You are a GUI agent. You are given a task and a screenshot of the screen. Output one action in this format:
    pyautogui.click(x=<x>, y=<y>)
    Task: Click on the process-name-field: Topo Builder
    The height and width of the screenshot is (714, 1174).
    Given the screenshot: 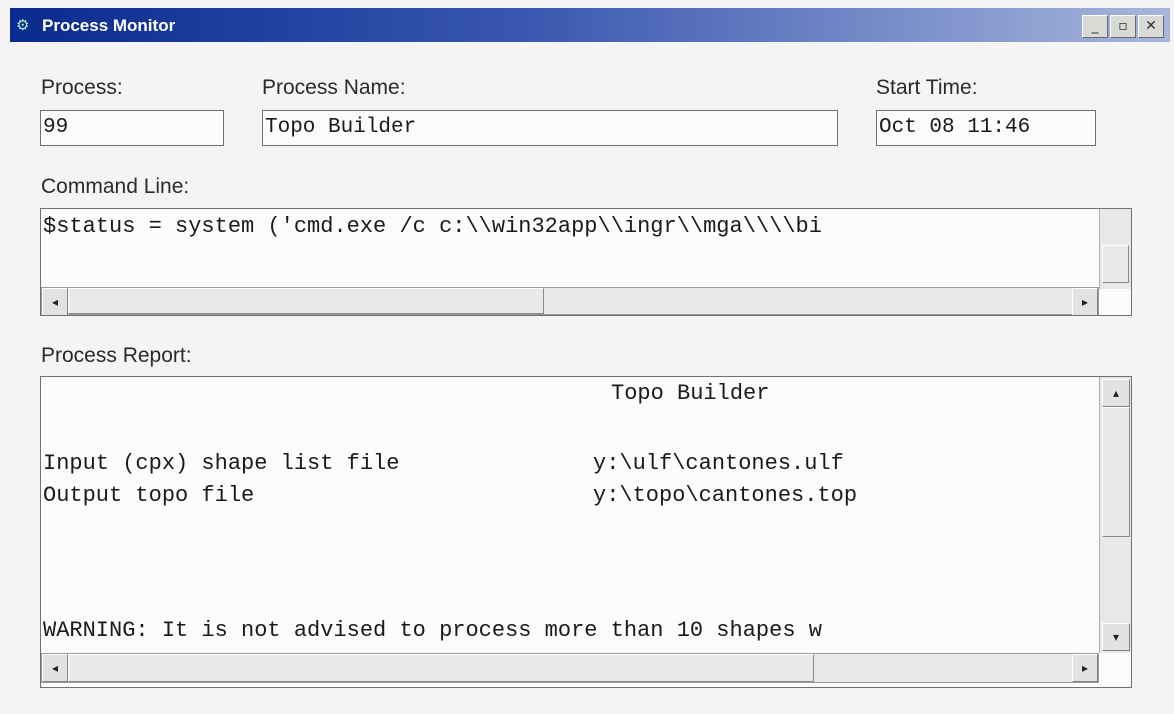 What is the action you would take?
    pyautogui.click(x=550, y=128)
    